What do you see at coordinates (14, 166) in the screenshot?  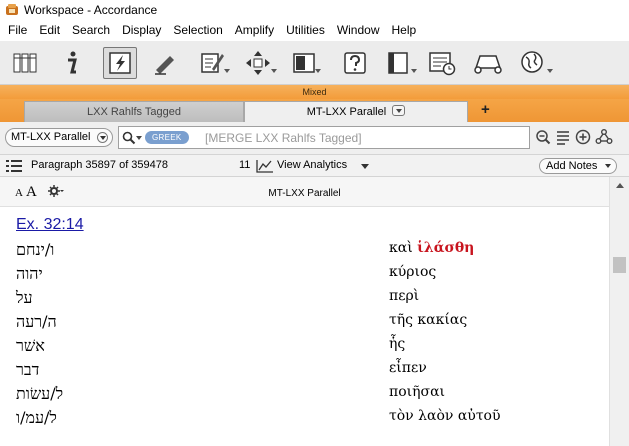 I see `paragraph-list-icon` at bounding box center [14, 166].